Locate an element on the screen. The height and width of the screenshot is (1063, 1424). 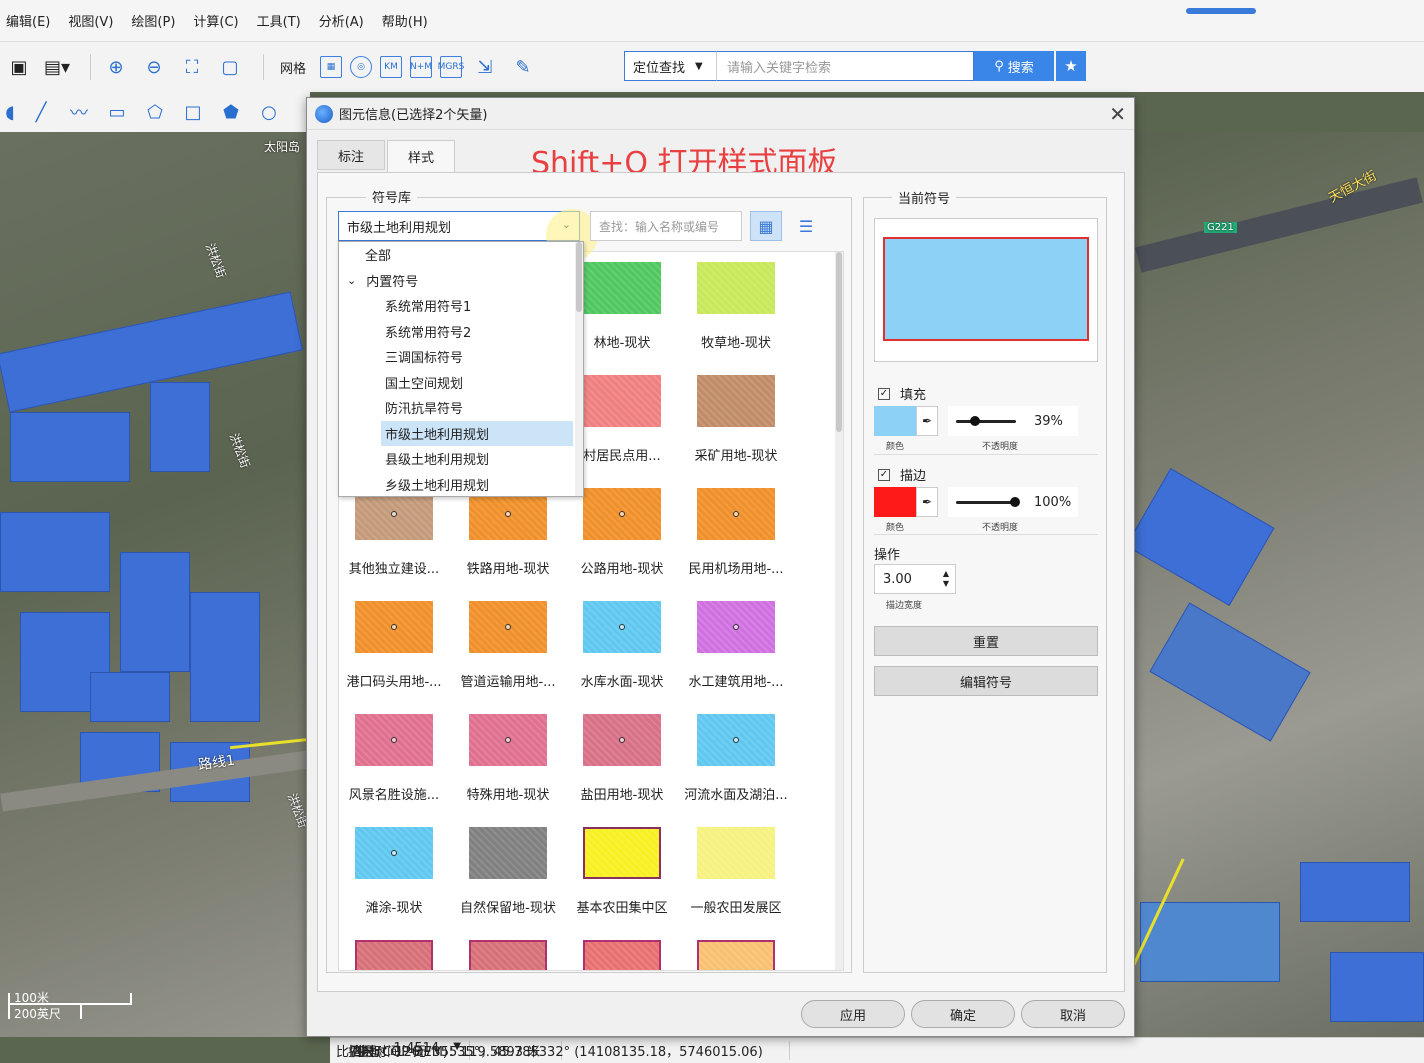
favorite-star-icon: ★ is located at coordinates (1071, 66).